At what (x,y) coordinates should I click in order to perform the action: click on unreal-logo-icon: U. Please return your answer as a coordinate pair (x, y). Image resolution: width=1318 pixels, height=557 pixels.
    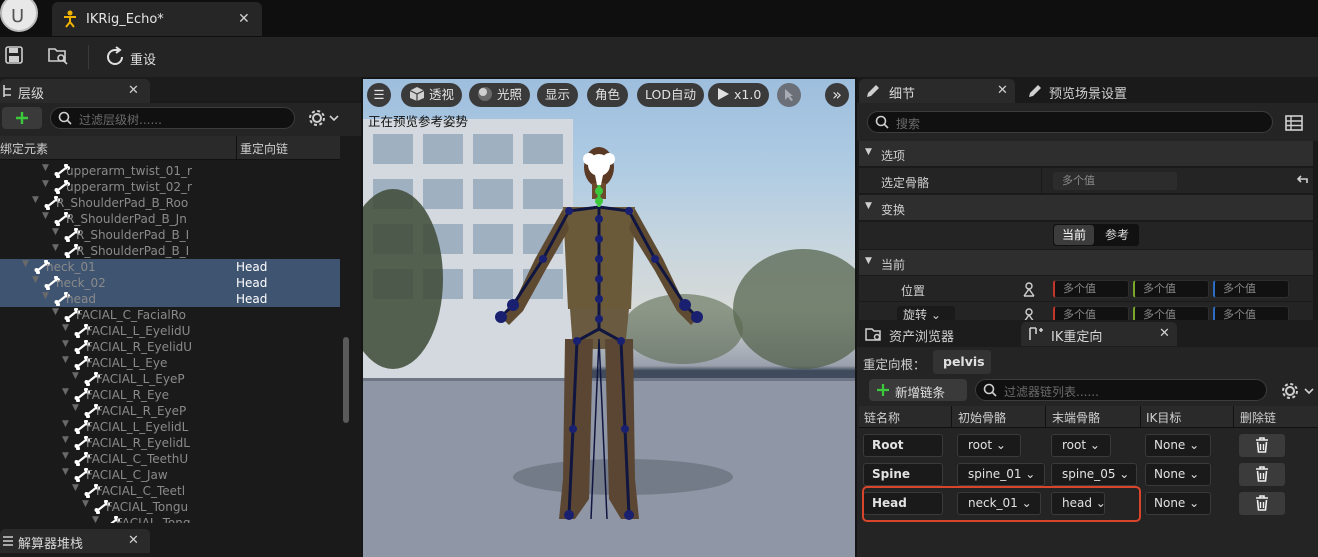
    Looking at the image, I should click on (19, 16).